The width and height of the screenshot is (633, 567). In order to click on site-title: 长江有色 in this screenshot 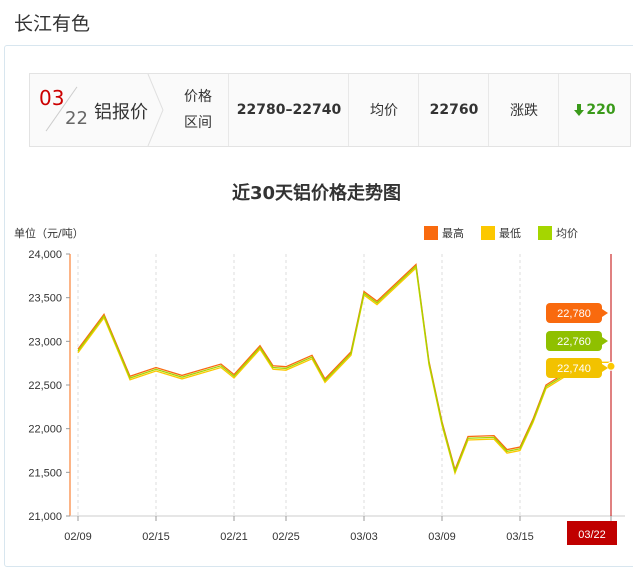, I will do `click(52, 24)`.